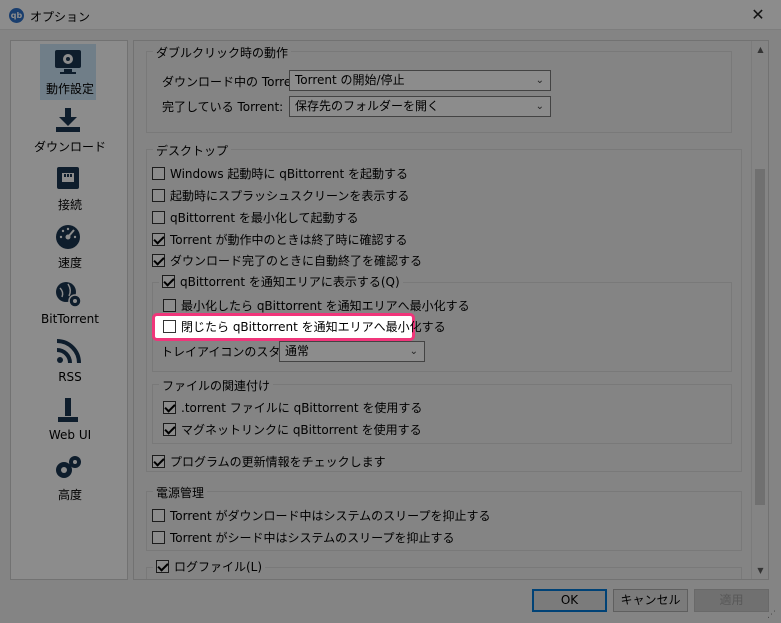  What do you see at coordinates (68, 410) in the screenshot?
I see `webui-icon` at bounding box center [68, 410].